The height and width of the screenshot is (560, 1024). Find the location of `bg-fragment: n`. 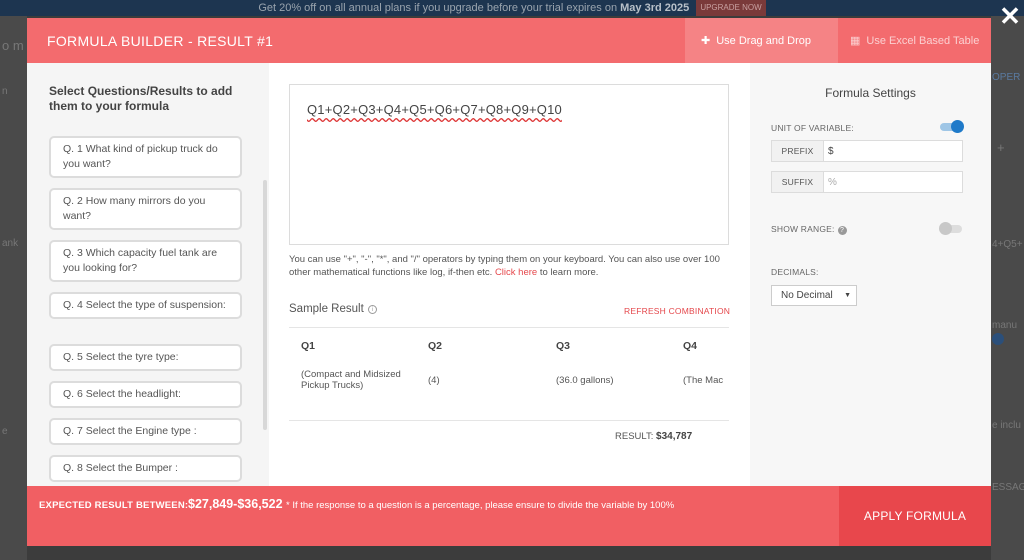

bg-fragment: n is located at coordinates (5, 91).